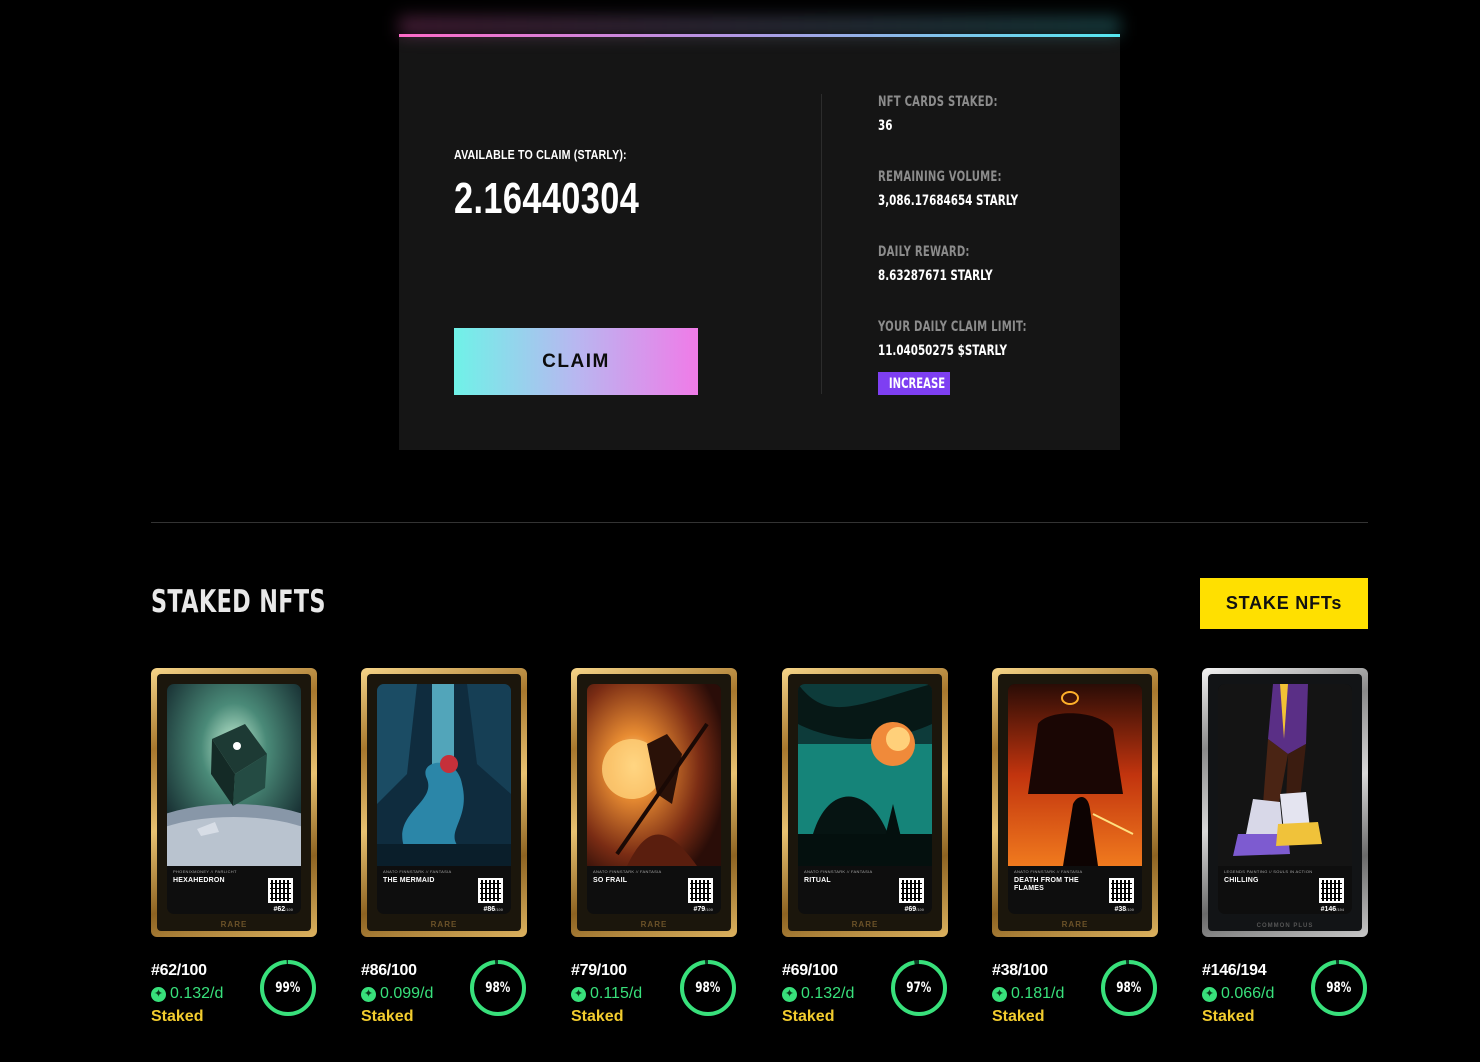  Describe the element at coordinates (1332, 909) in the screenshot. I see `card-edition: #146/194` at that location.